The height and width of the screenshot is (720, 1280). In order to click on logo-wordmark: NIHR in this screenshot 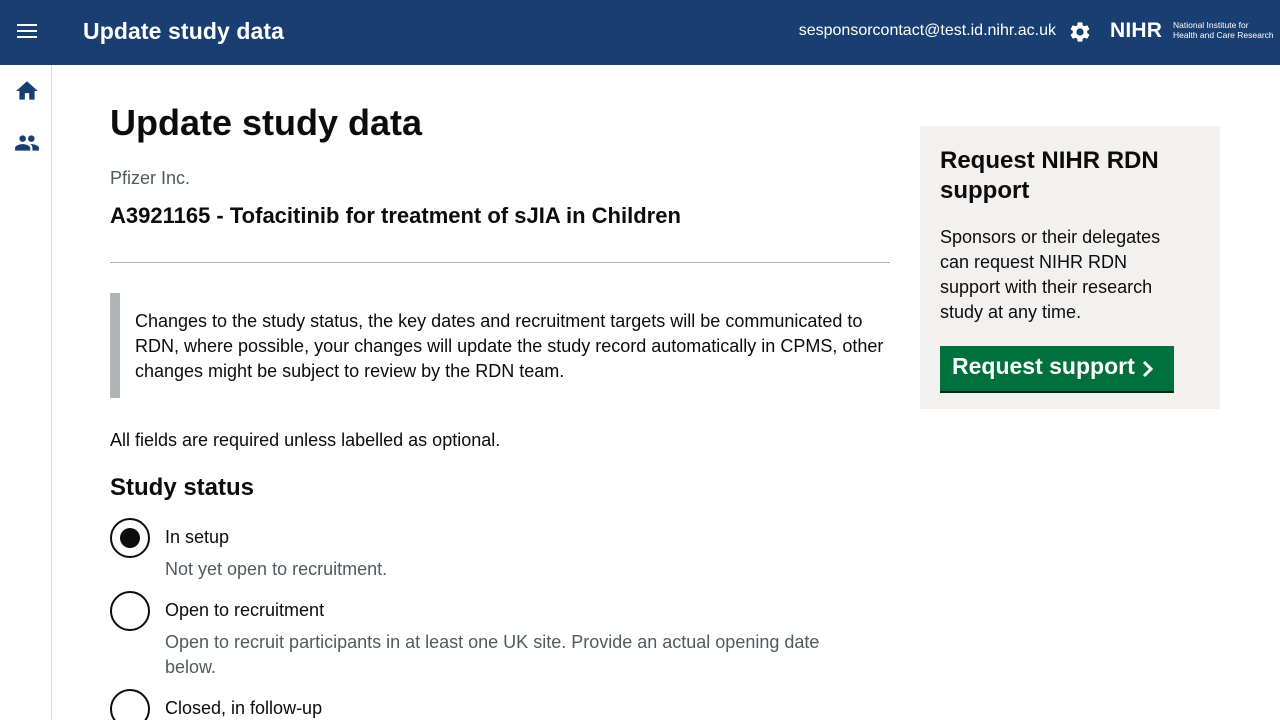, I will do `click(1136, 30)`.